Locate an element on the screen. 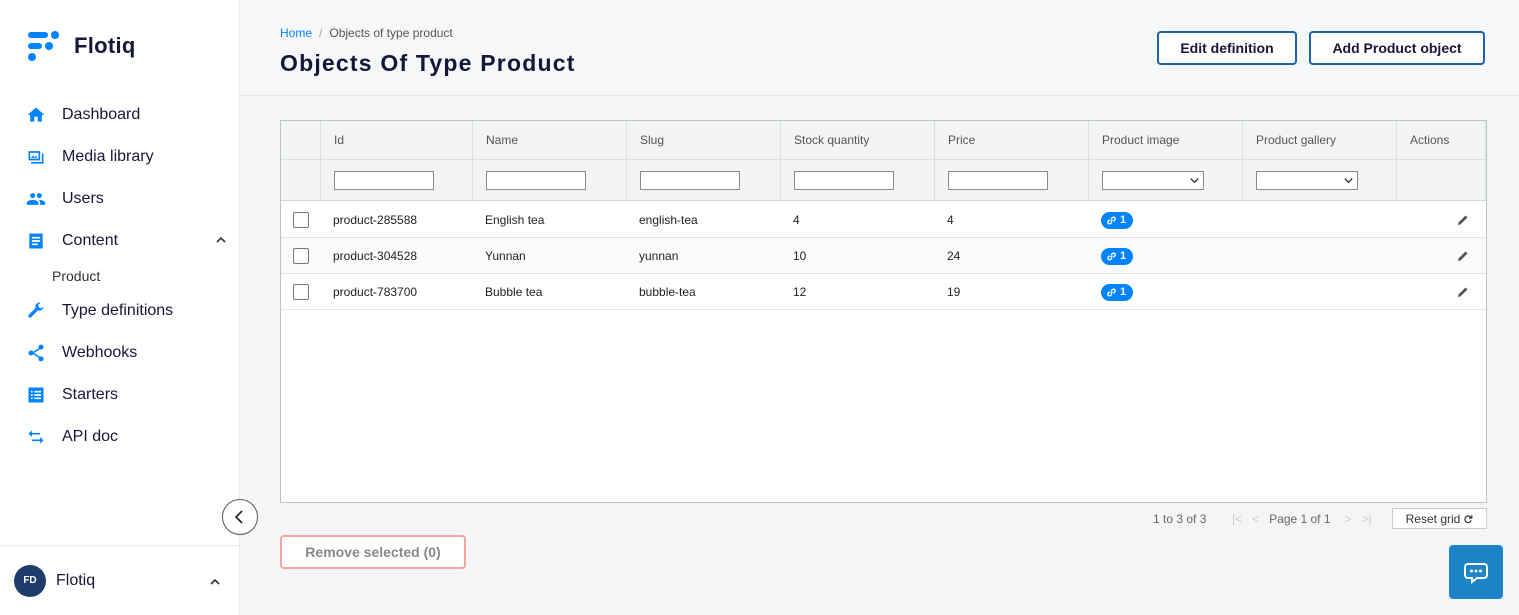  sidebar-item-content: Content is located at coordinates (120, 241).